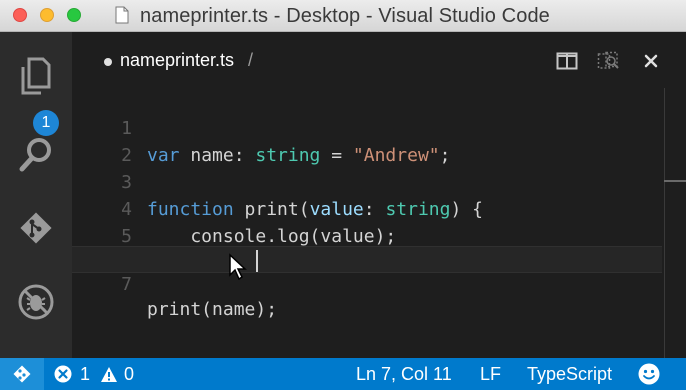 The height and width of the screenshot is (390, 686). I want to click on status-bar: 1 0 Ln 7, Col 11 LF TypeScript, so click(343, 374).